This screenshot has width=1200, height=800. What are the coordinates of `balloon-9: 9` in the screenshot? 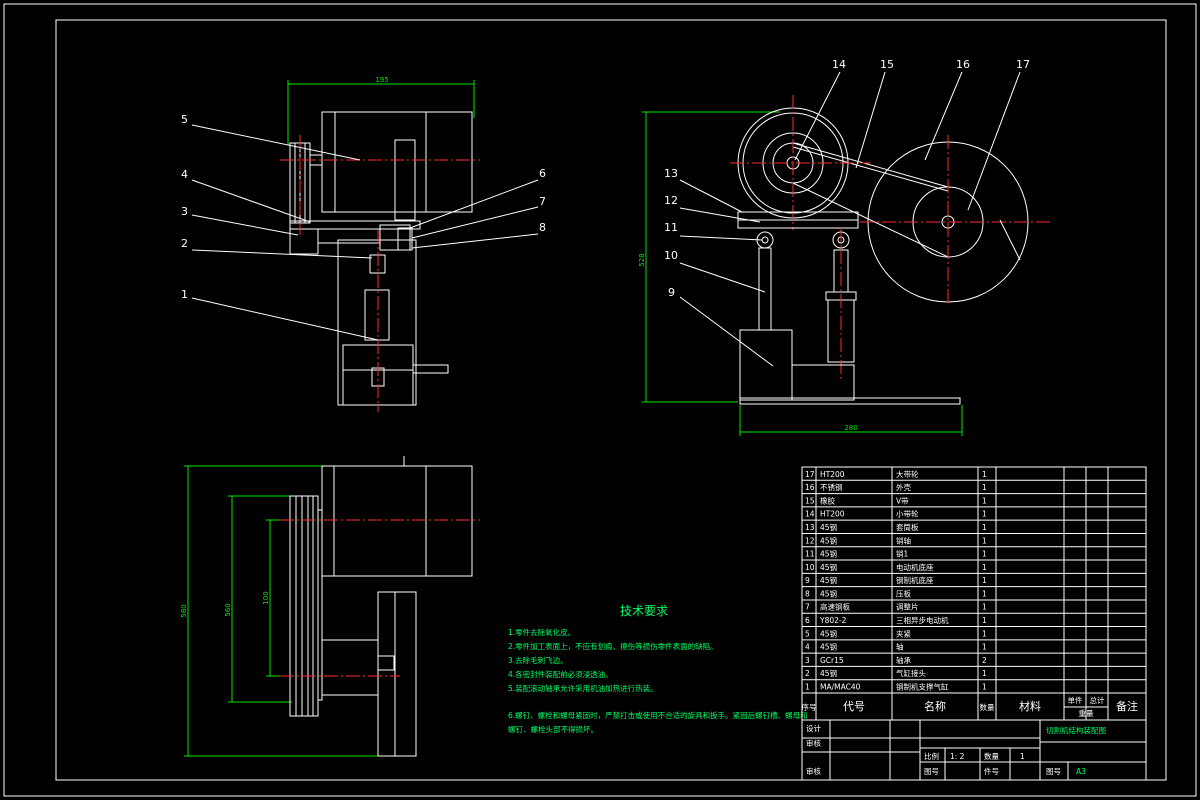 It's located at (671, 292).